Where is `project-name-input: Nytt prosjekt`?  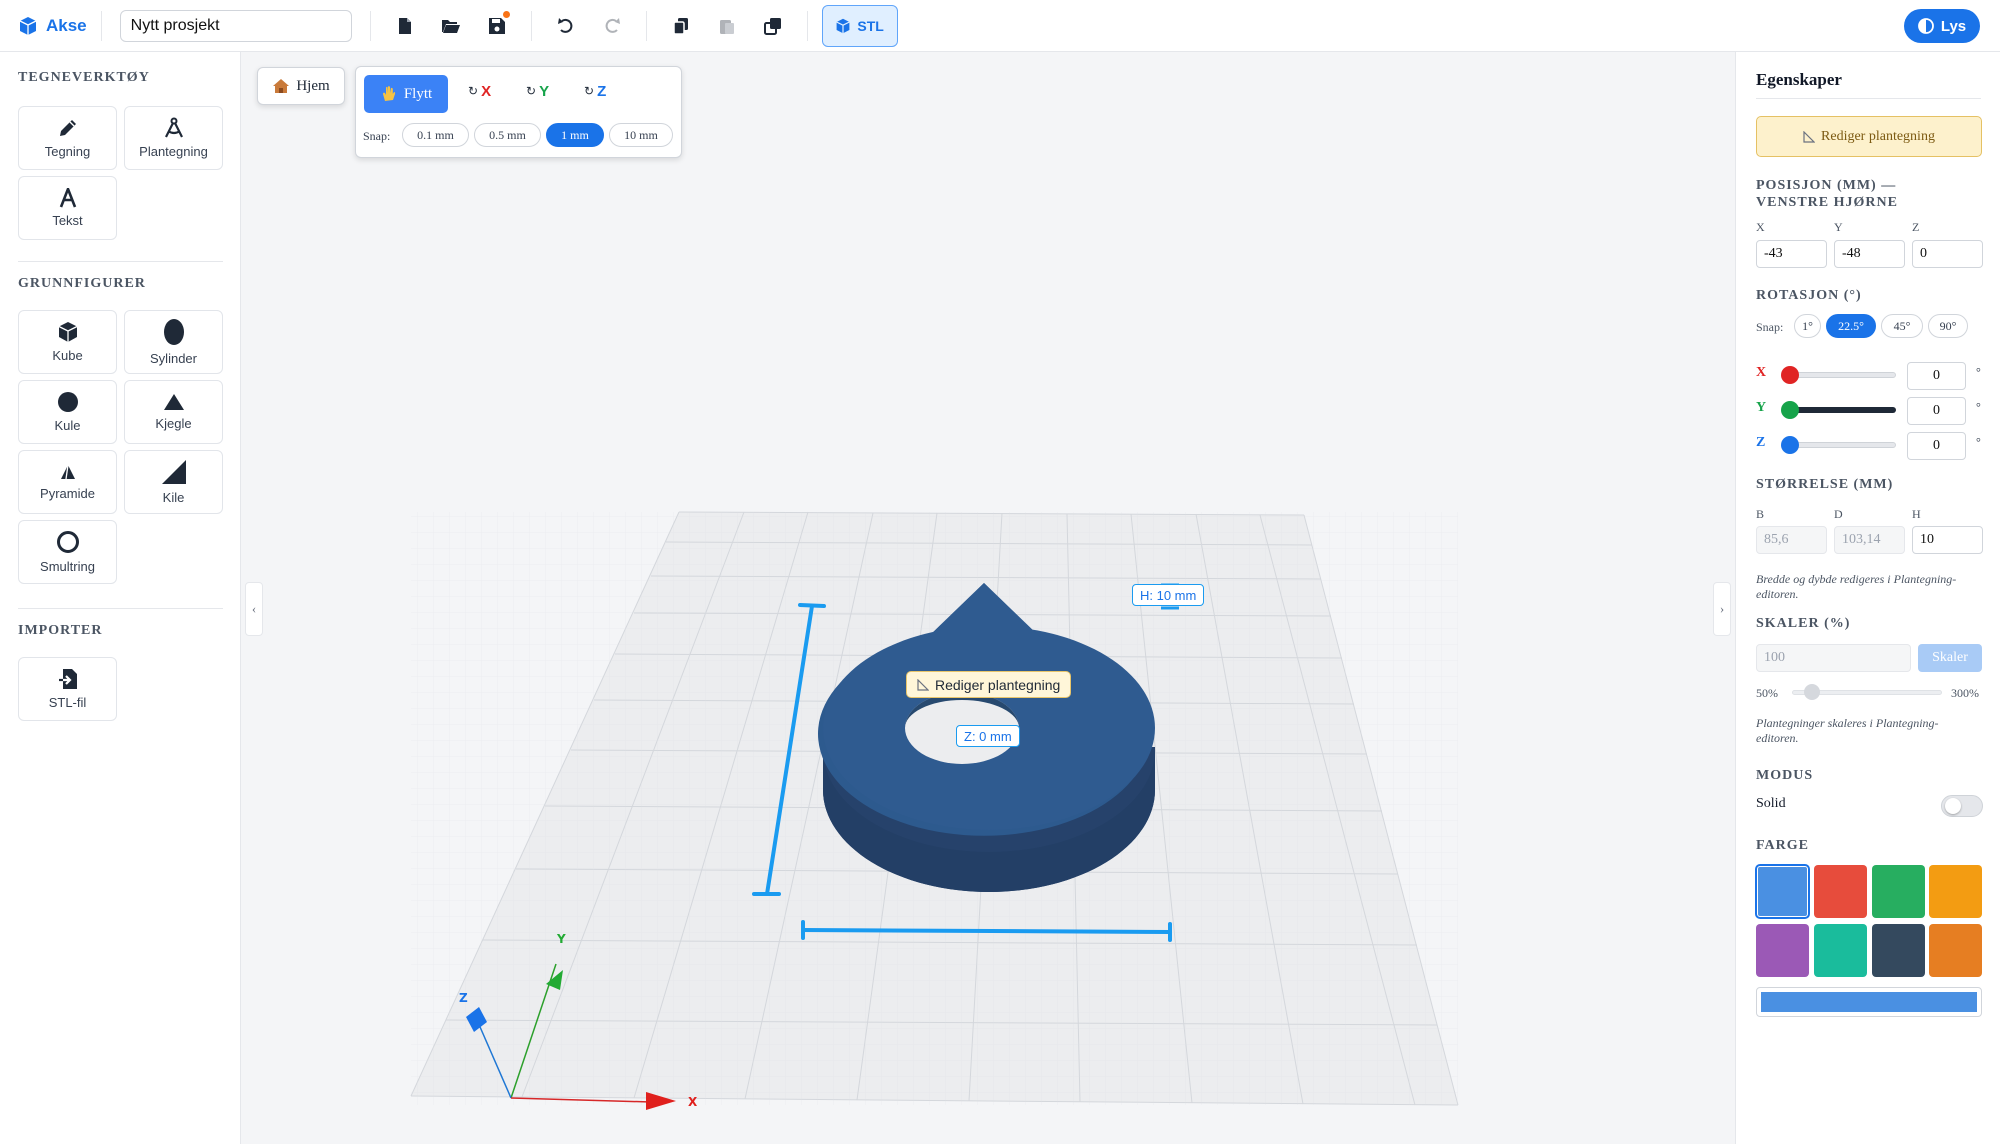 project-name-input: Nytt prosjekt is located at coordinates (235, 25).